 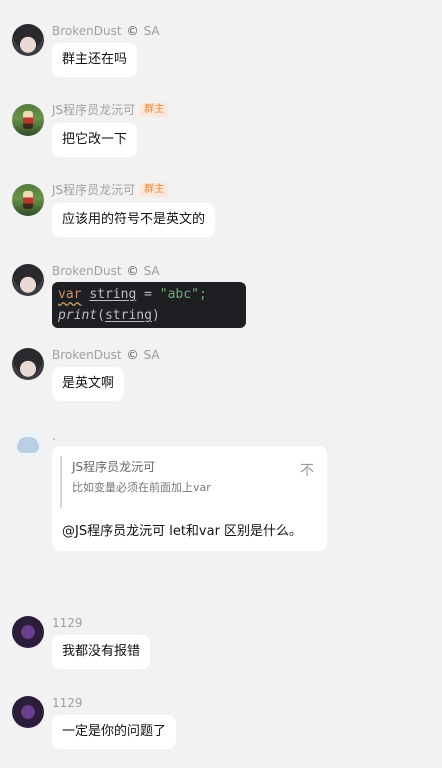 I want to click on code-semicolon: ;, so click(x=202, y=294).